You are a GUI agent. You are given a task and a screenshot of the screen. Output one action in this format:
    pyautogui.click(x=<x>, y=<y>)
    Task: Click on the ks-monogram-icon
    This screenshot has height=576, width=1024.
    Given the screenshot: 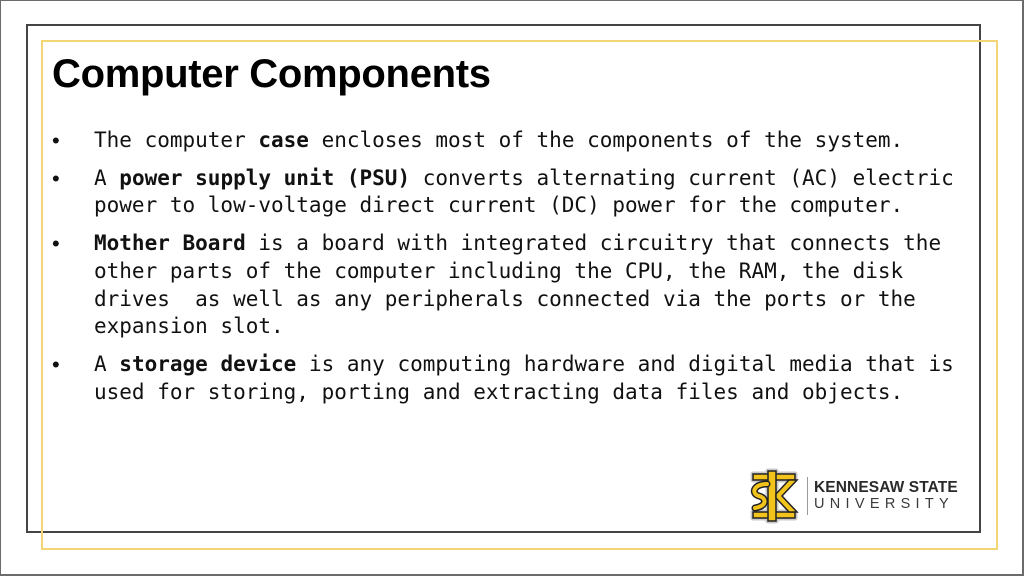 What is the action you would take?
    pyautogui.click(x=774, y=496)
    